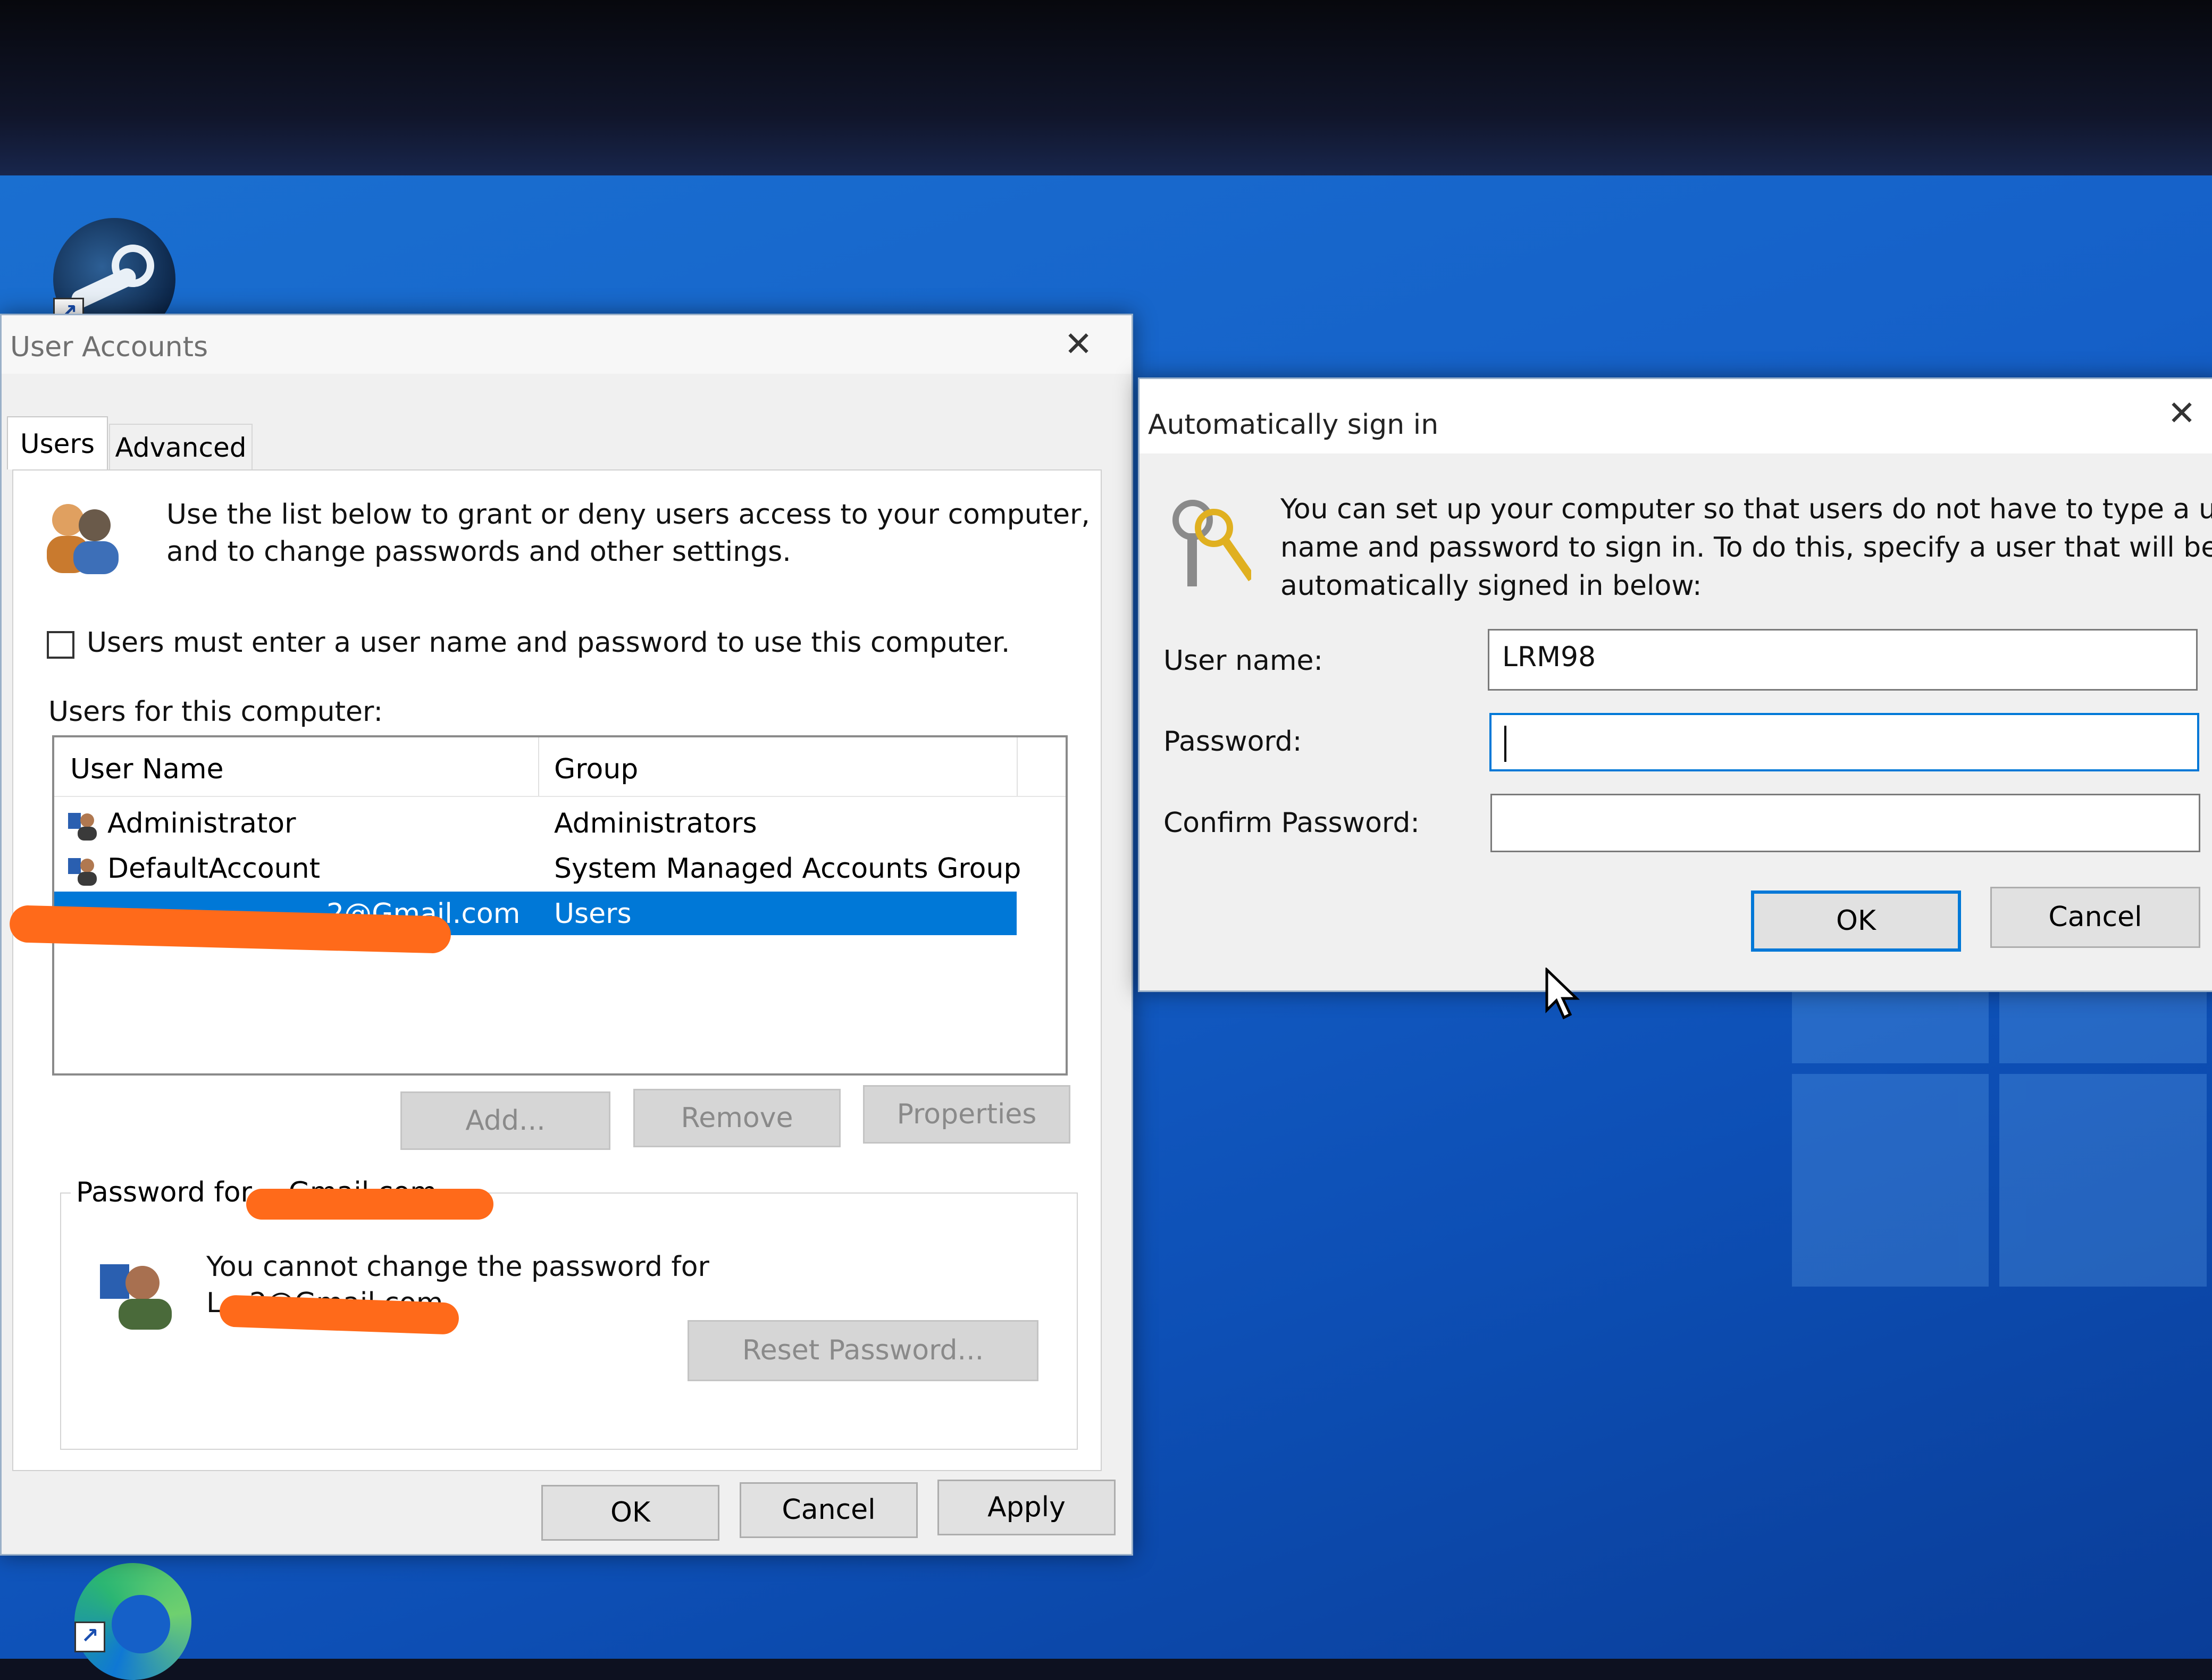 Image resolution: width=2212 pixels, height=1680 pixels. Describe the element at coordinates (457, 1267) in the screenshot. I see `password-info-line1: You cannot change the password for` at that location.